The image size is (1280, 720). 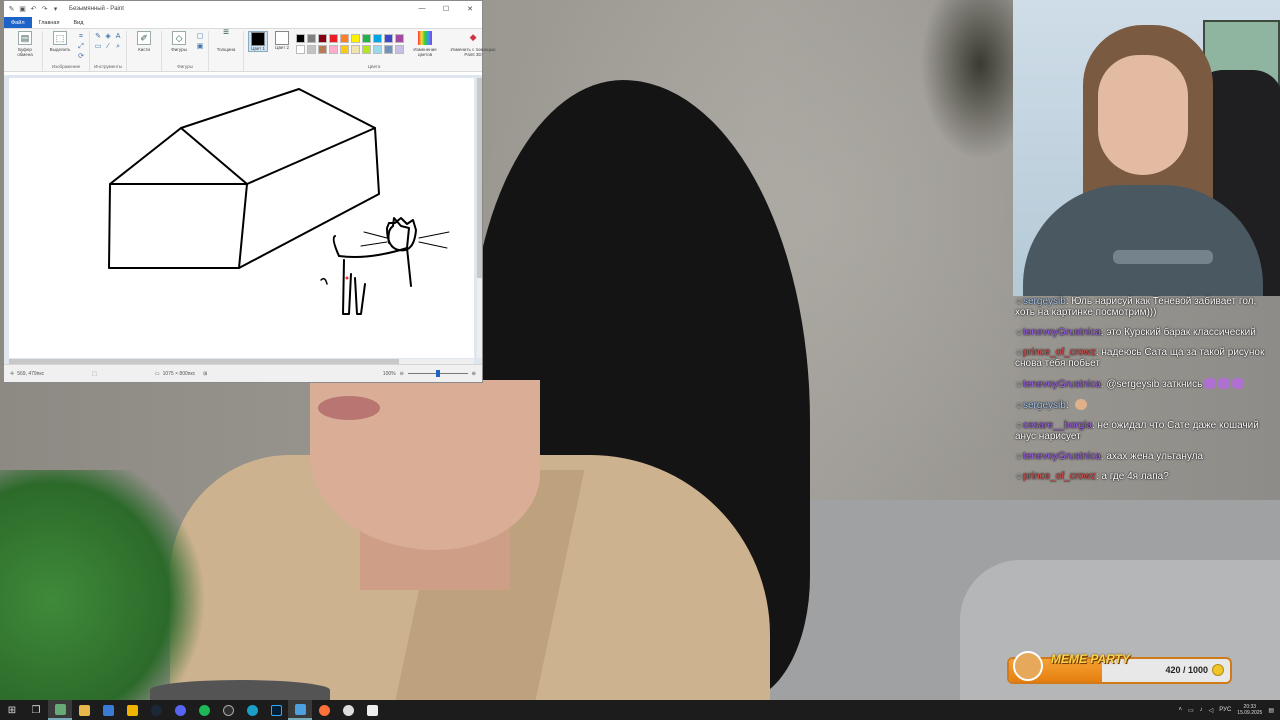 What do you see at coordinates (200, 47) in the screenshot?
I see `fill-shape-icon: ▣` at bounding box center [200, 47].